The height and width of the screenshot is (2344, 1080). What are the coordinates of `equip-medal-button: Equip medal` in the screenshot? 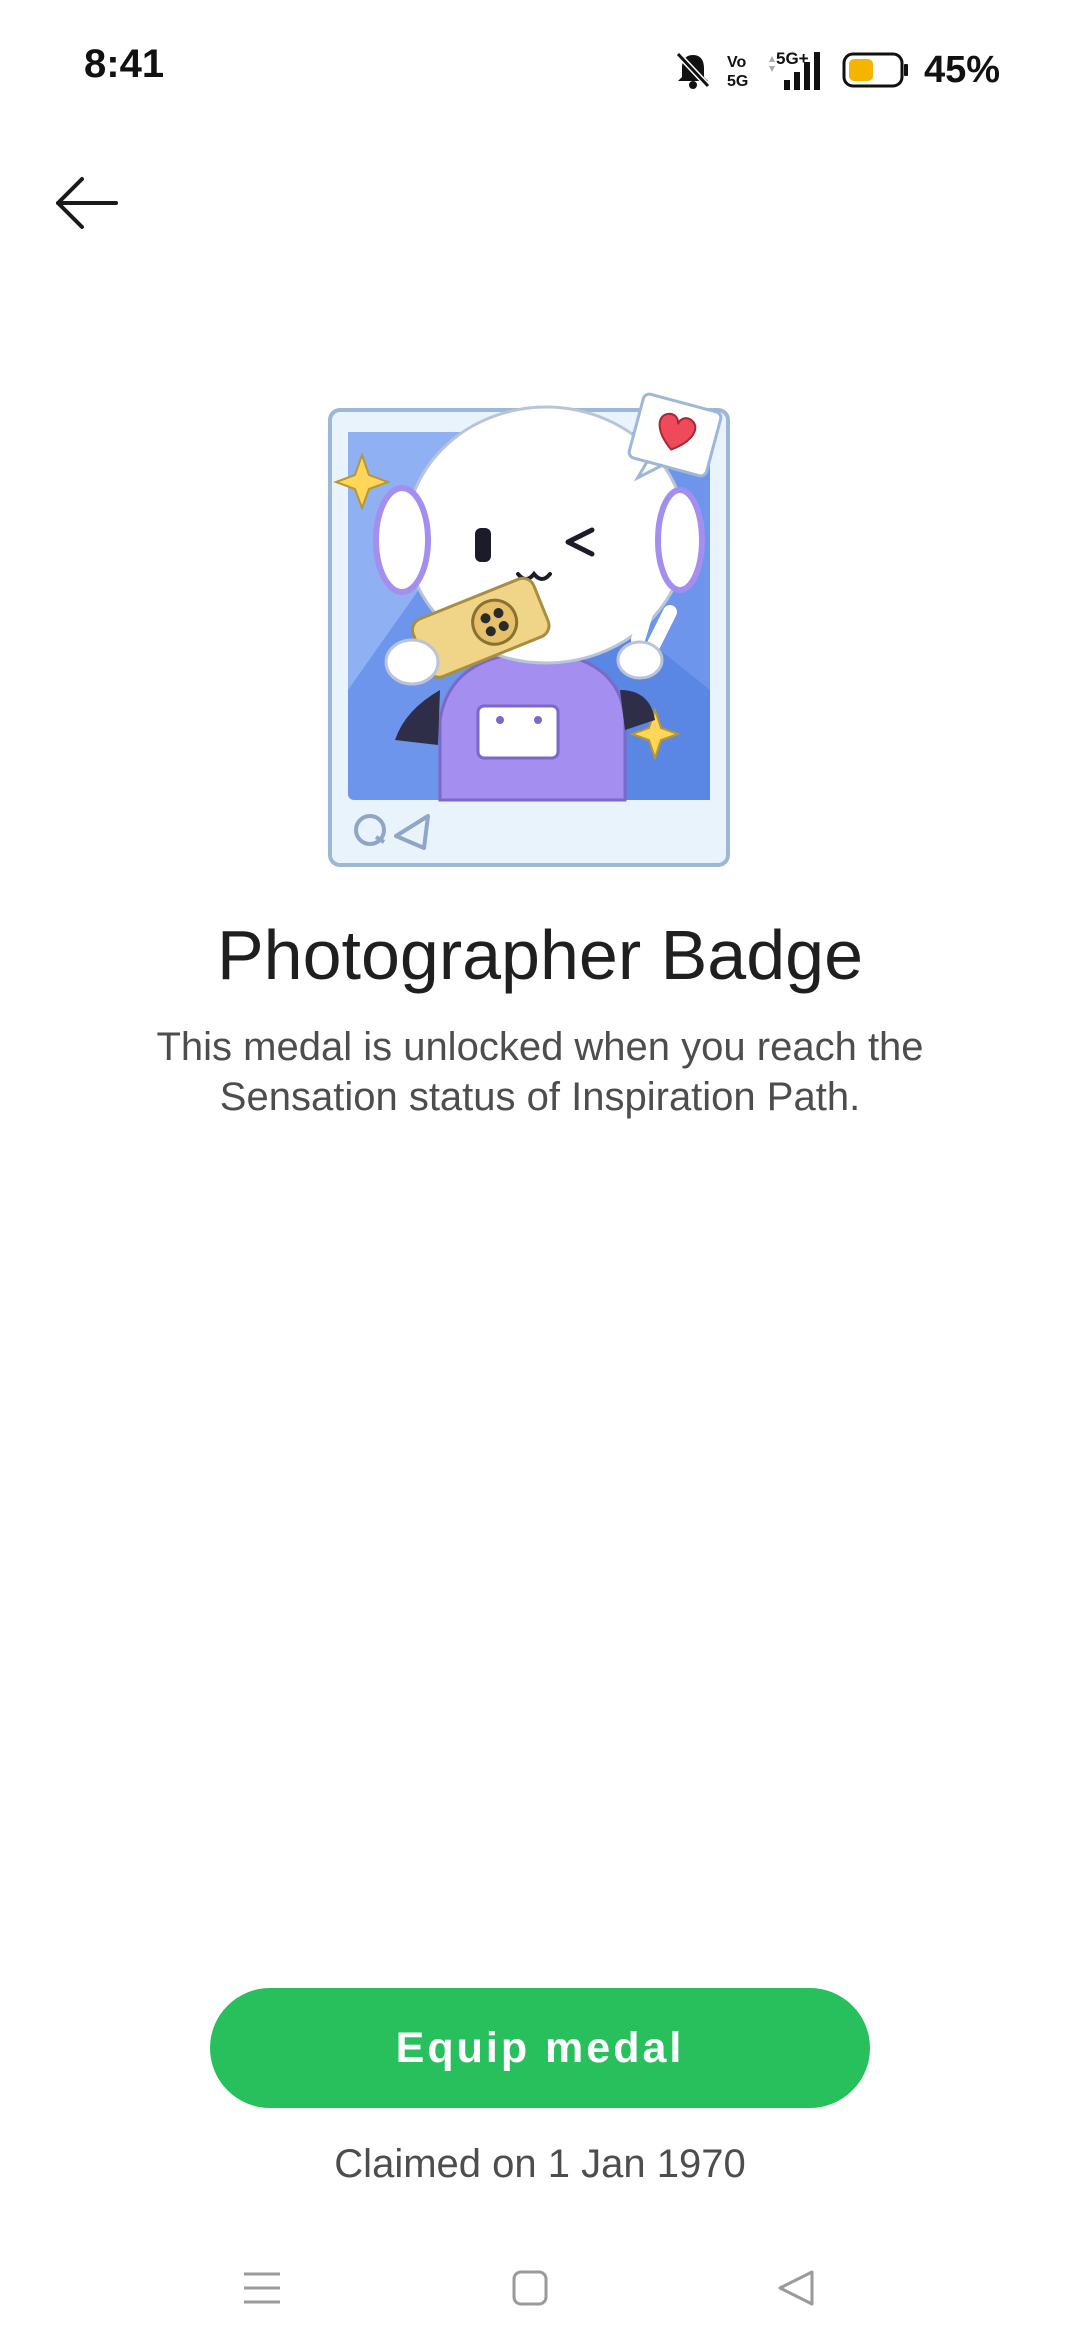 It's located at (540, 2048).